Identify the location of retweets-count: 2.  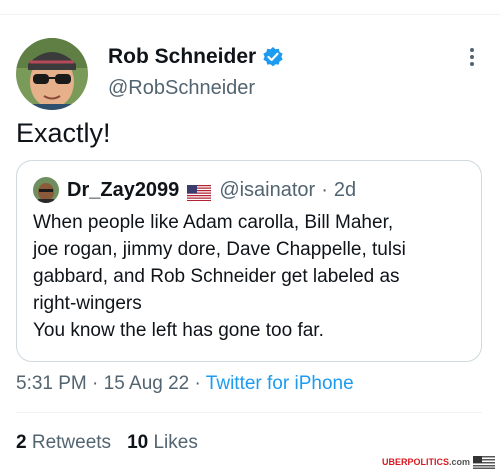
(21, 442).